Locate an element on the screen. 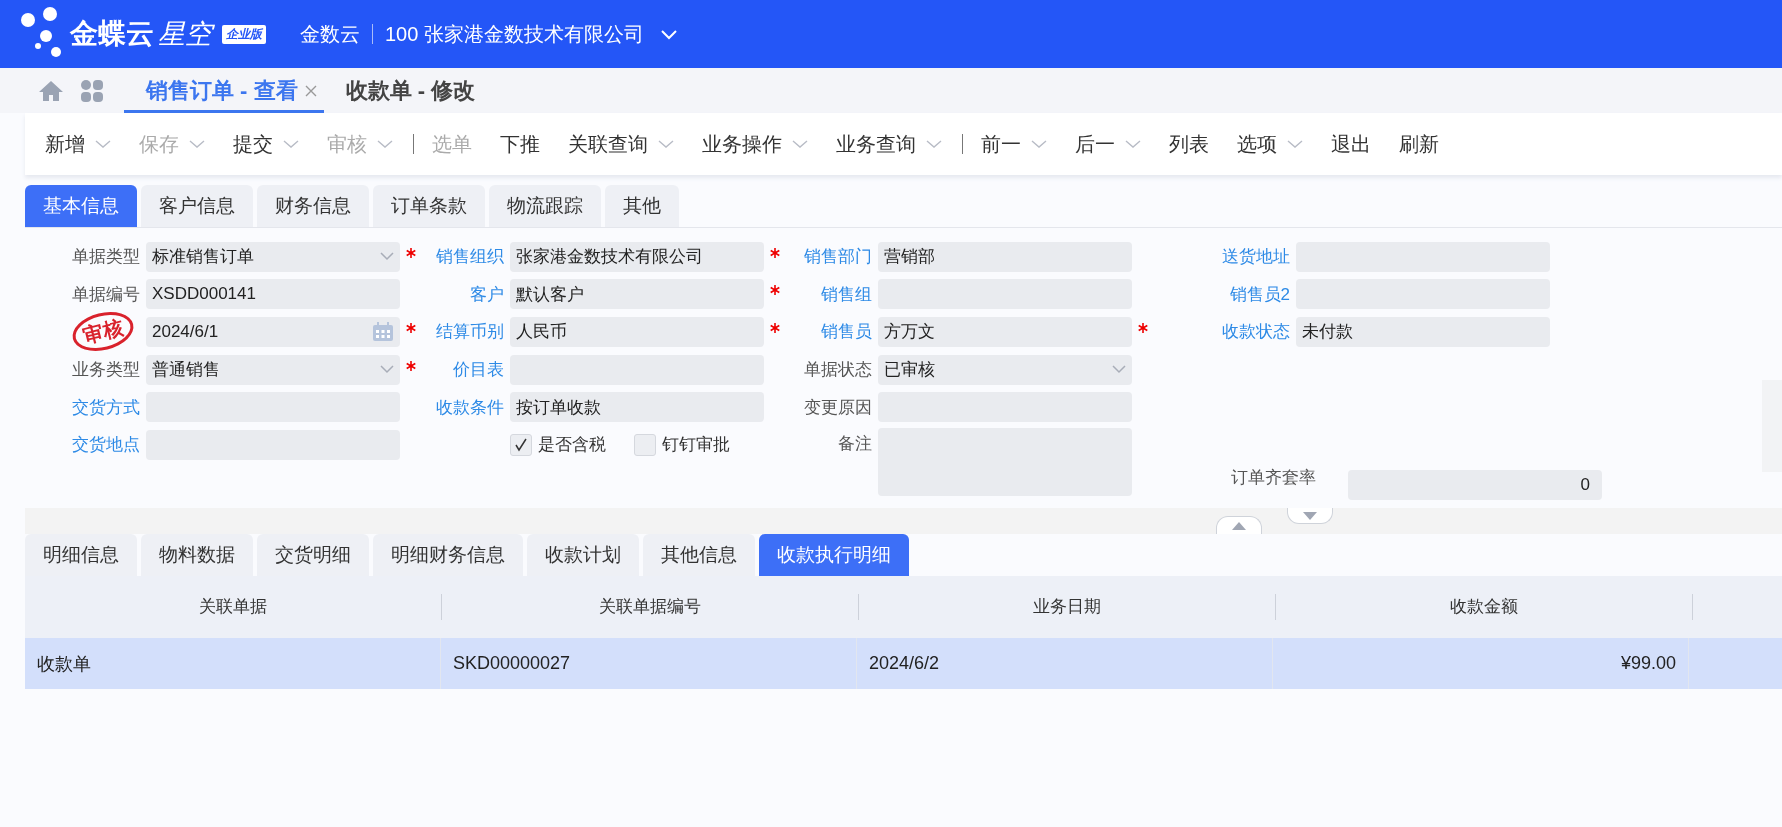  expand-down-button is located at coordinates (1310, 516).